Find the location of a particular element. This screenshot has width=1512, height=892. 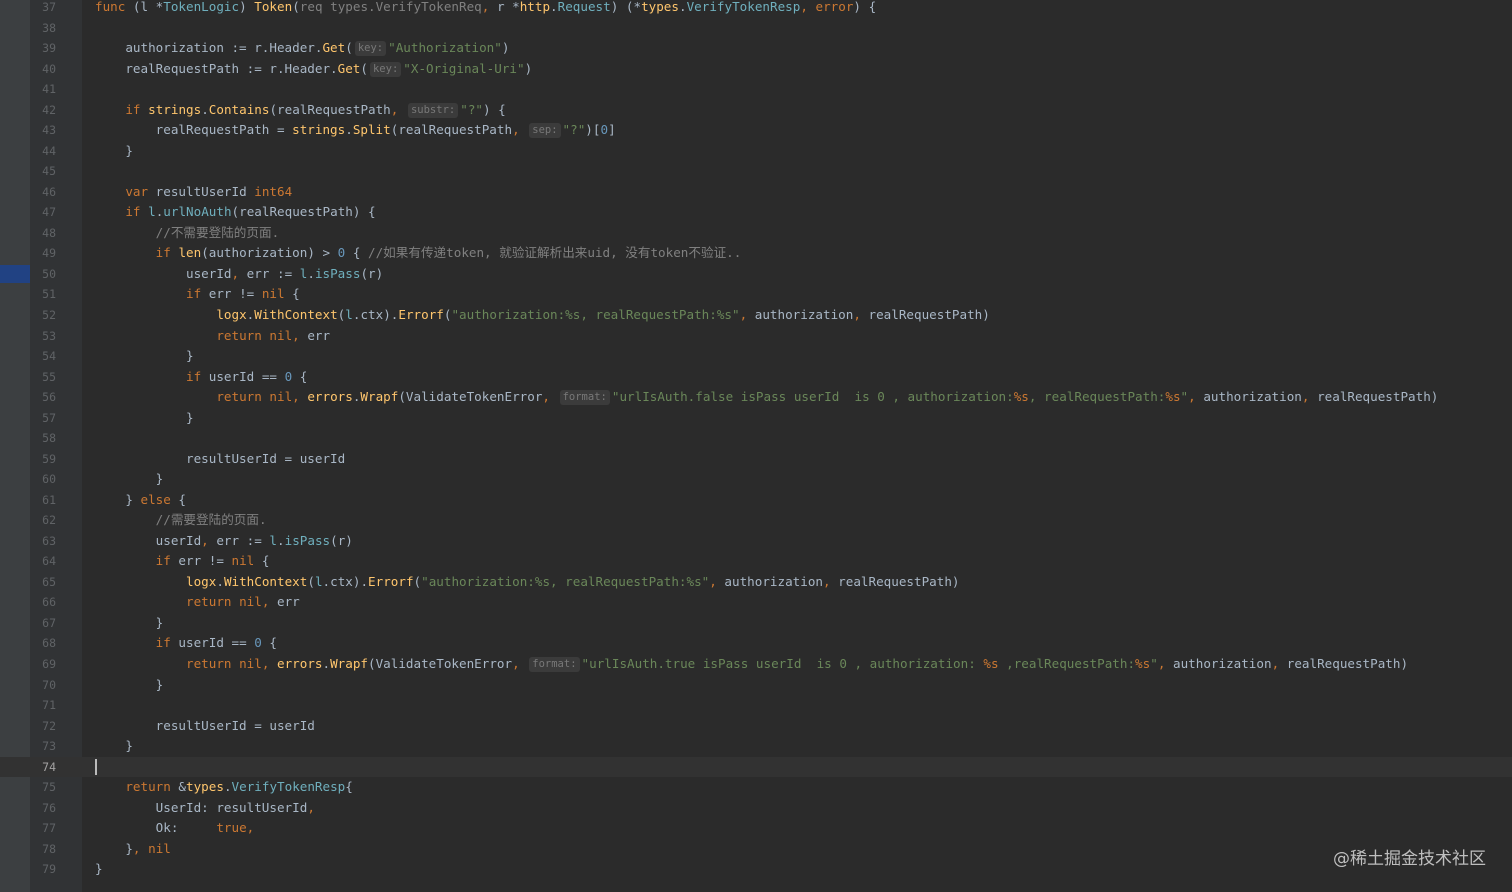

line-number: 69 is located at coordinates (49, 664).